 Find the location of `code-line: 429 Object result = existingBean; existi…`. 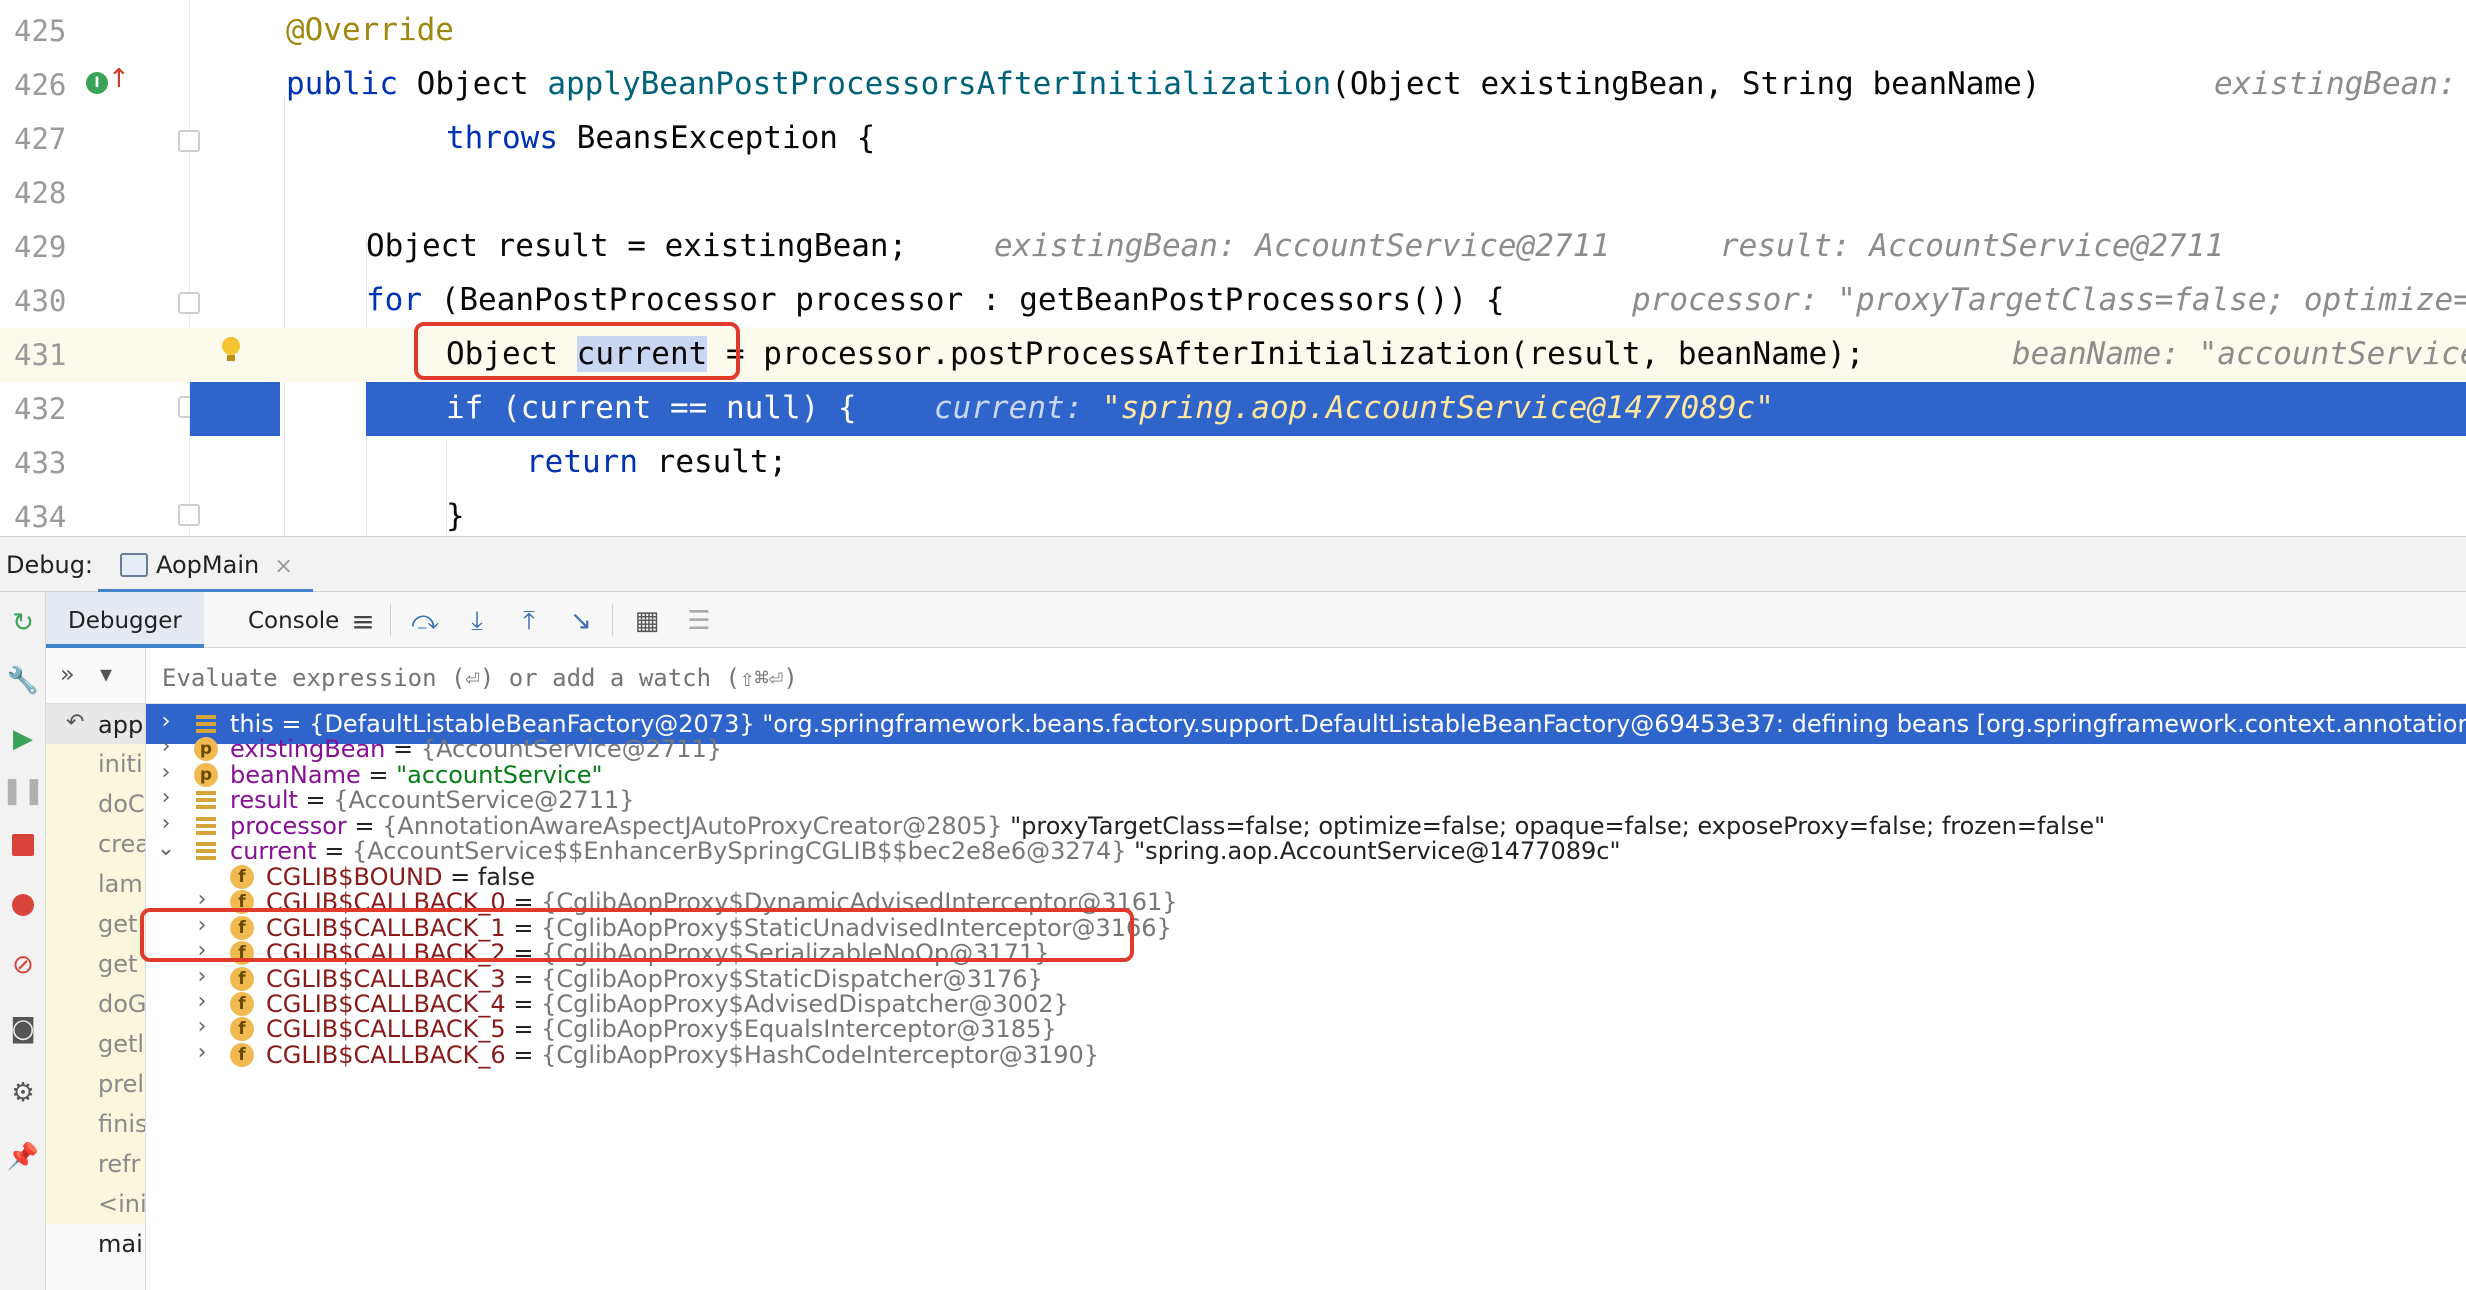

code-line: 429 Object result = existingBean; existi… is located at coordinates (1233, 247).